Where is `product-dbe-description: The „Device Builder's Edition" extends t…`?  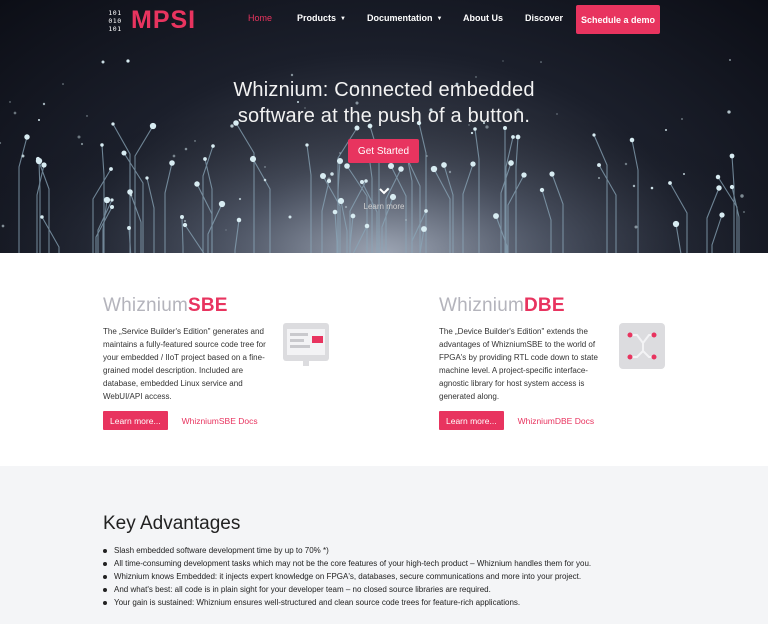 product-dbe-description: The „Device Builder's Edition" extends t… is located at coordinates (518, 364).